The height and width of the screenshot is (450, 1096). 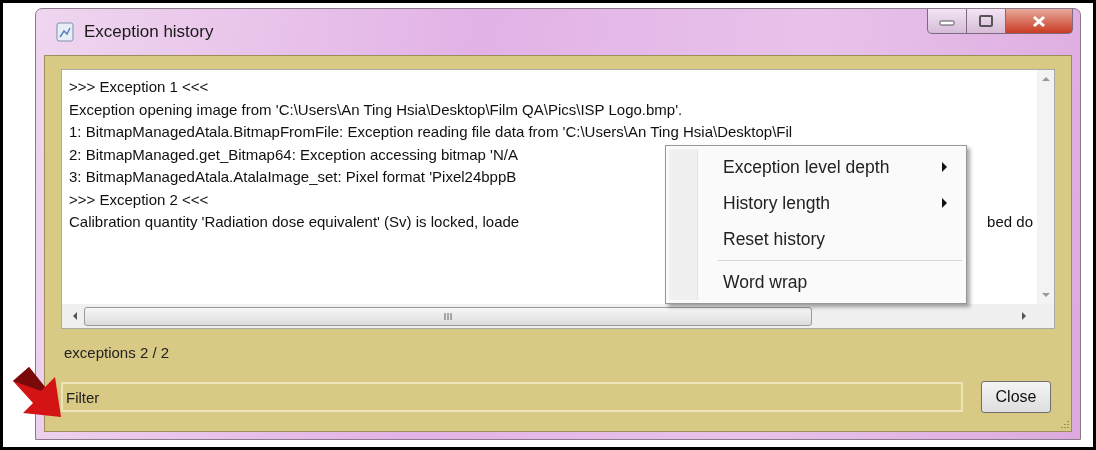 I want to click on menu-item: History length, so click(x=816, y=203).